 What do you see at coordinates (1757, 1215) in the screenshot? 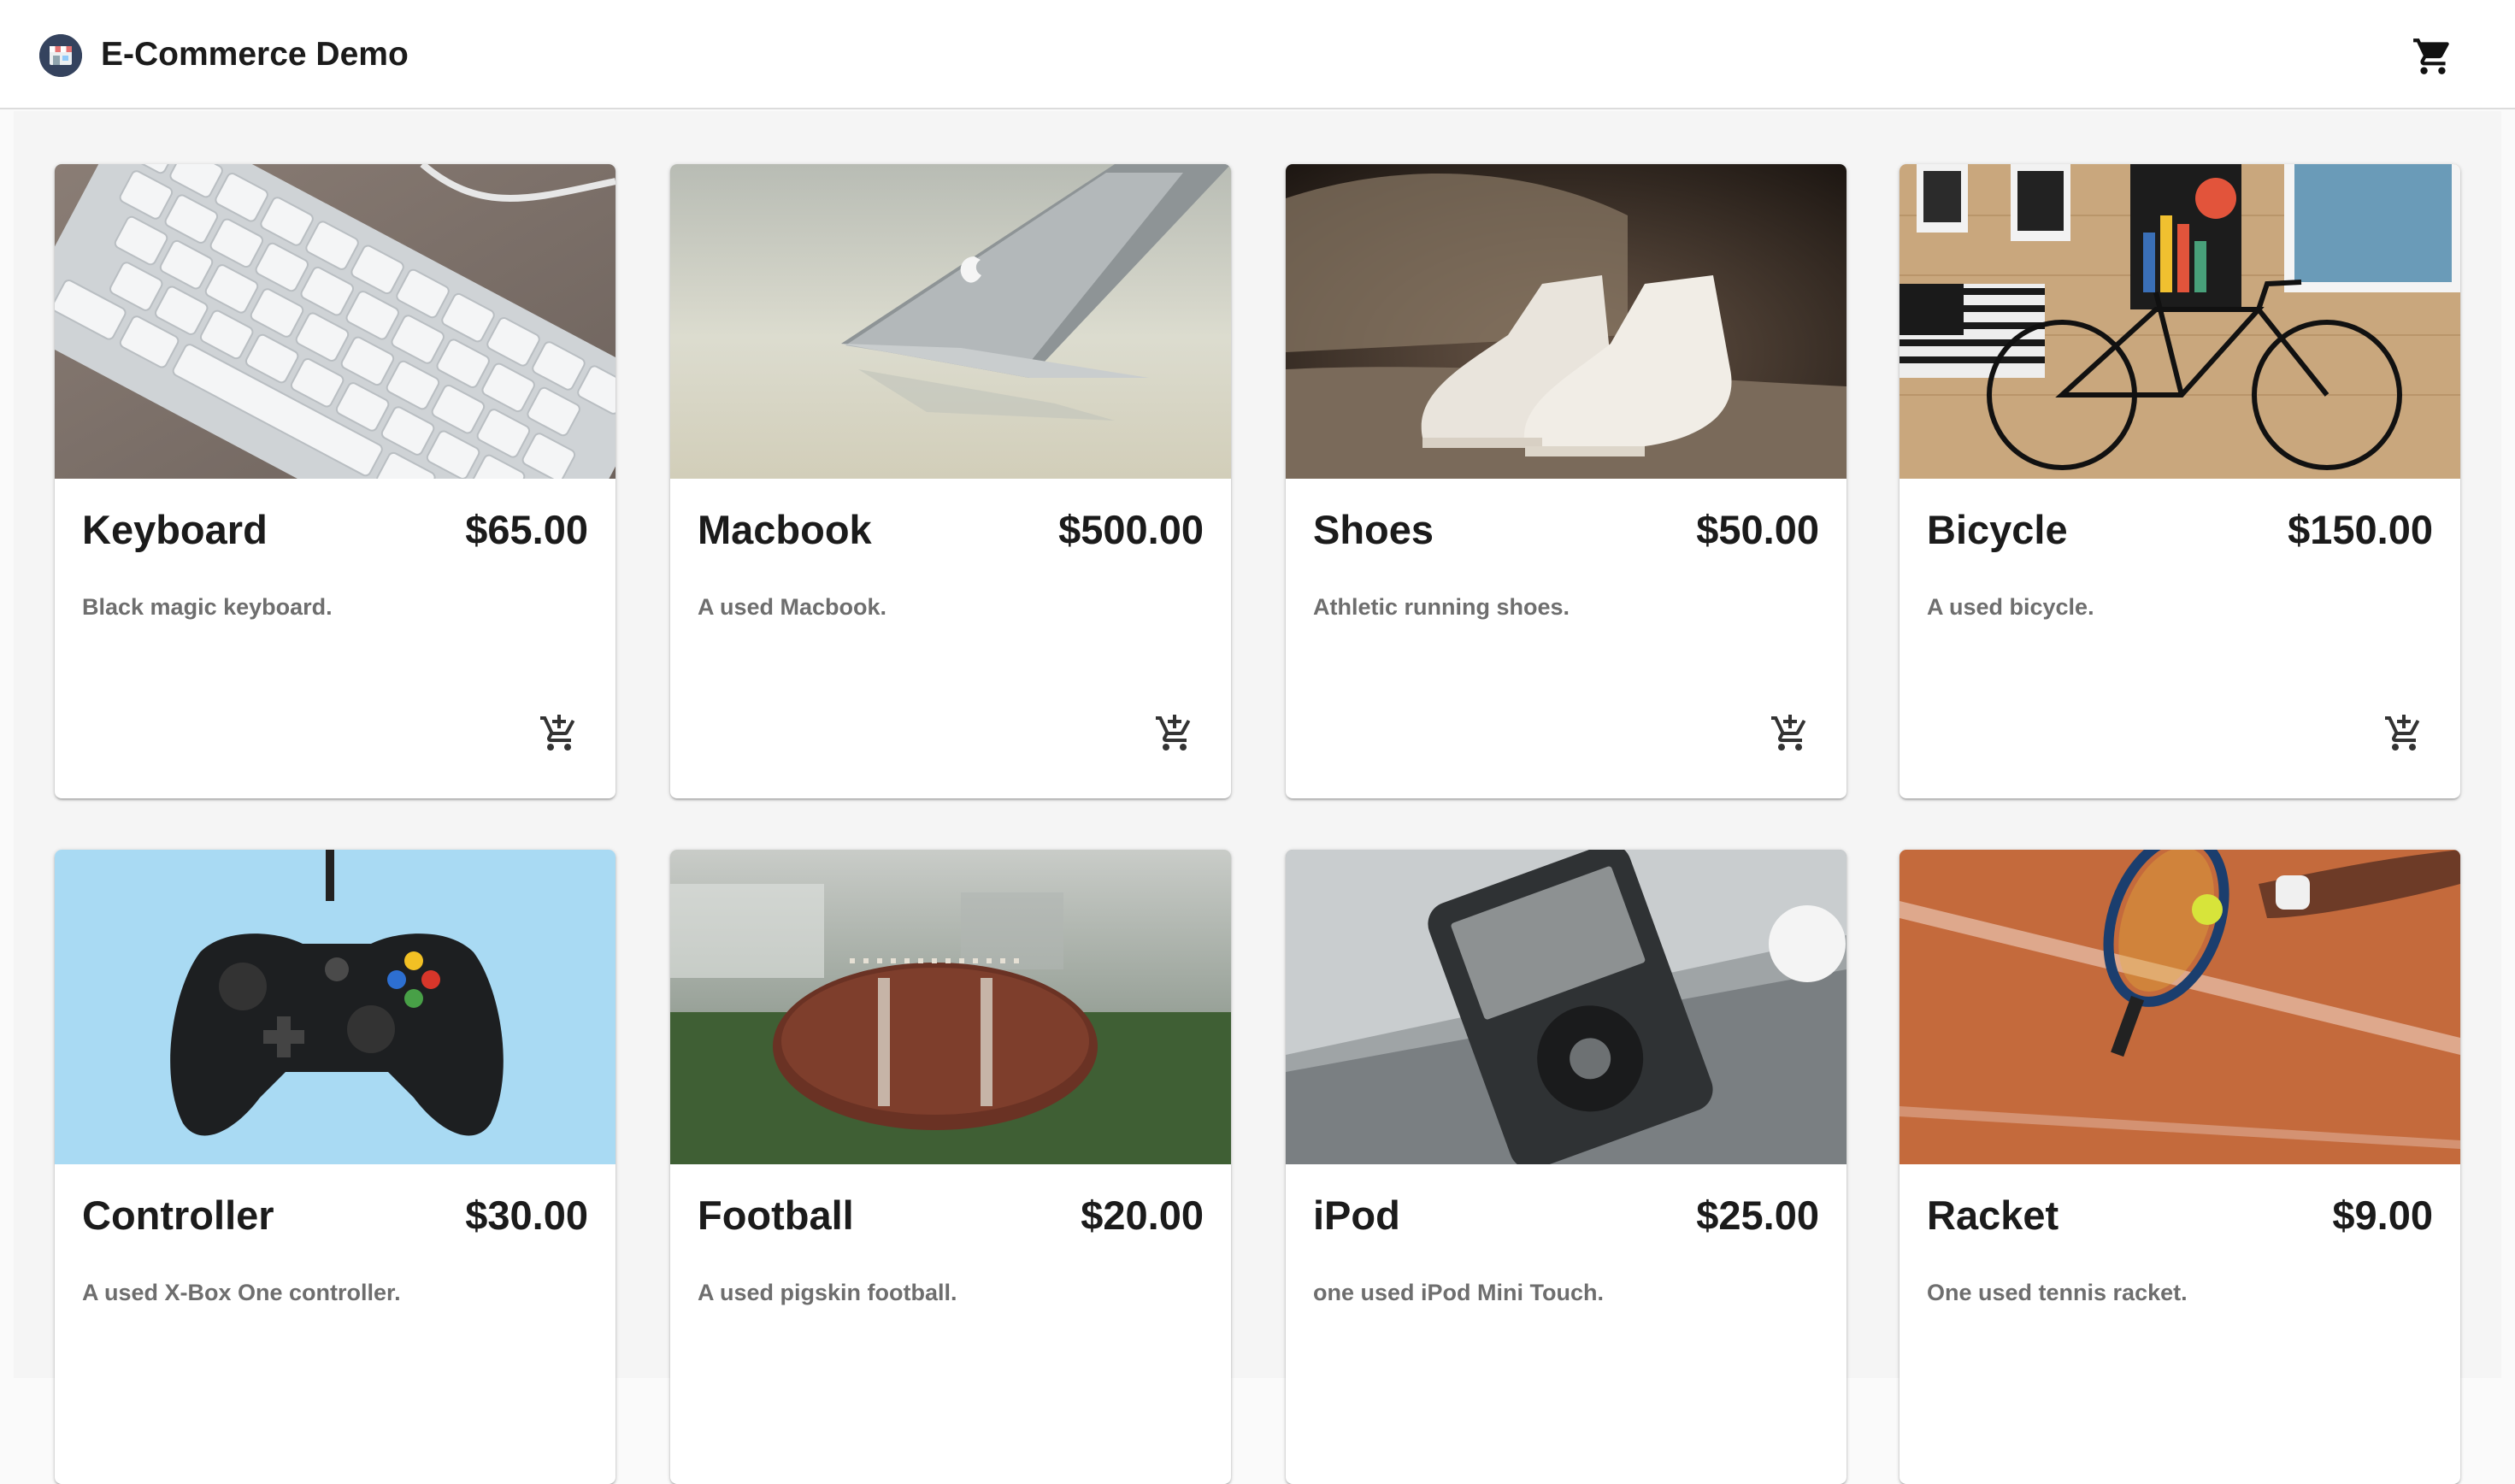
I see `product-price: $25.00` at bounding box center [1757, 1215].